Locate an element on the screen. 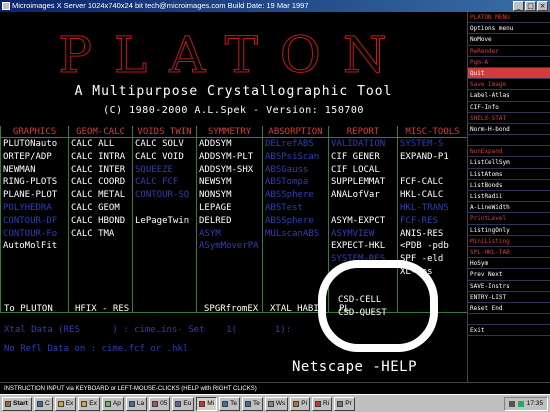  side-menu-item: Save Image is located at coordinates (509, 85).